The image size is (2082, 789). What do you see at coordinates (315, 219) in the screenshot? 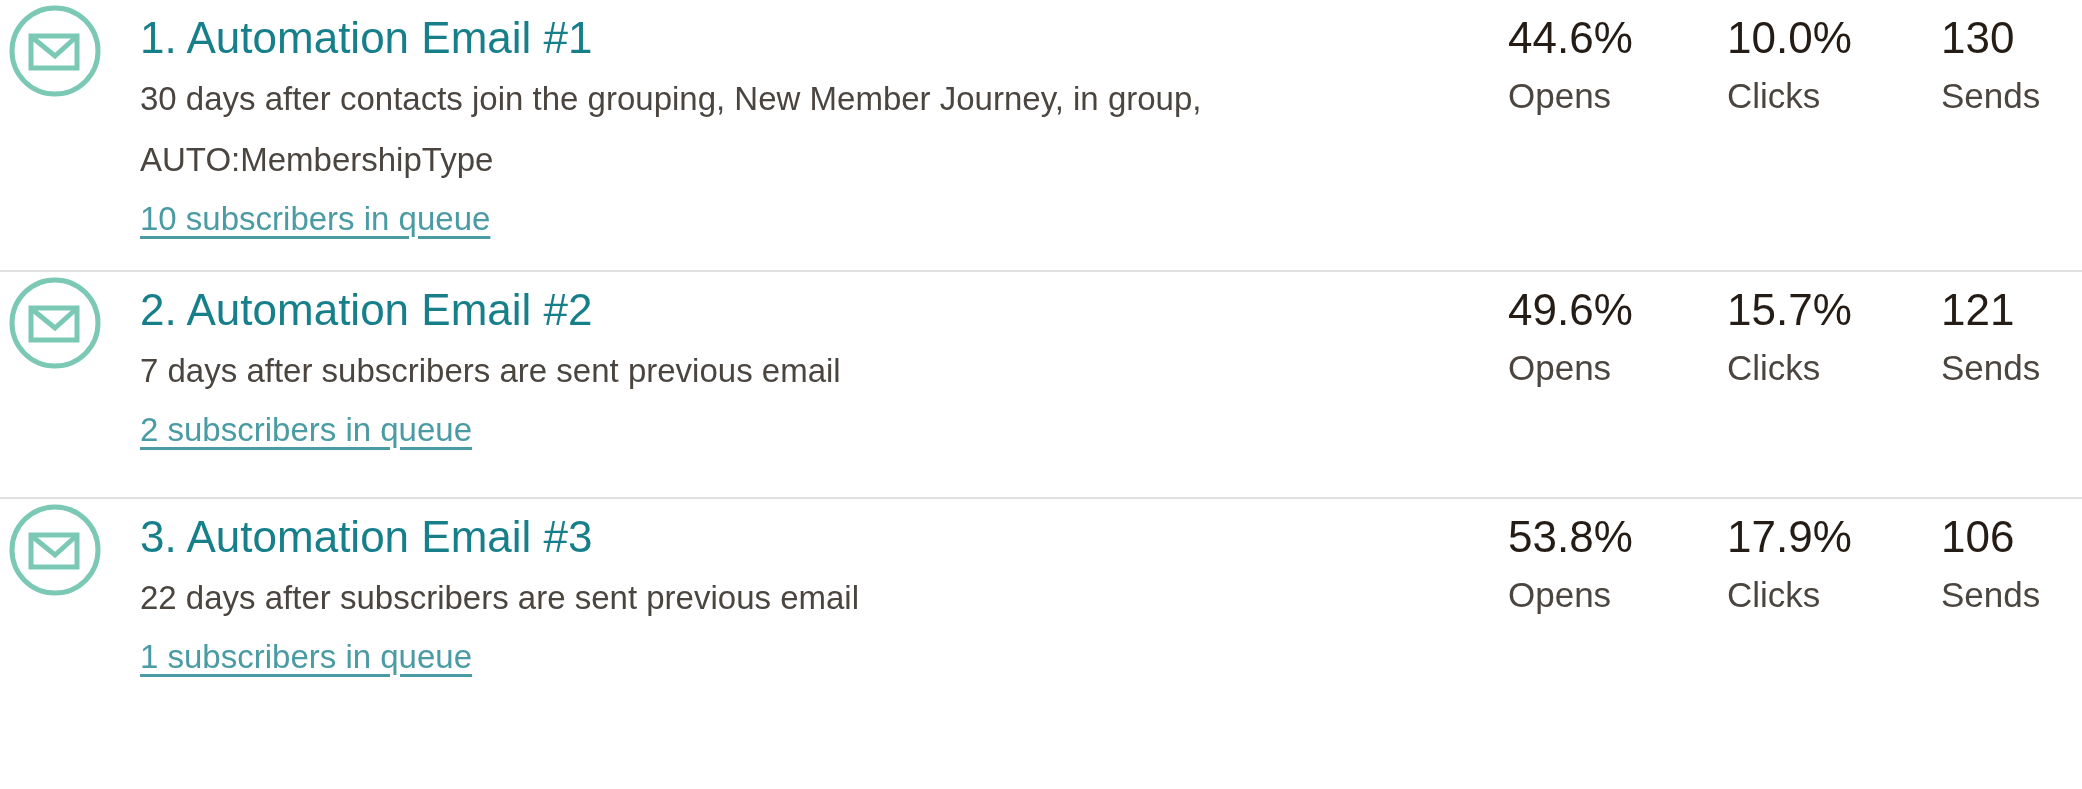
I see `queue-link: 10 subscribers in queue` at bounding box center [315, 219].